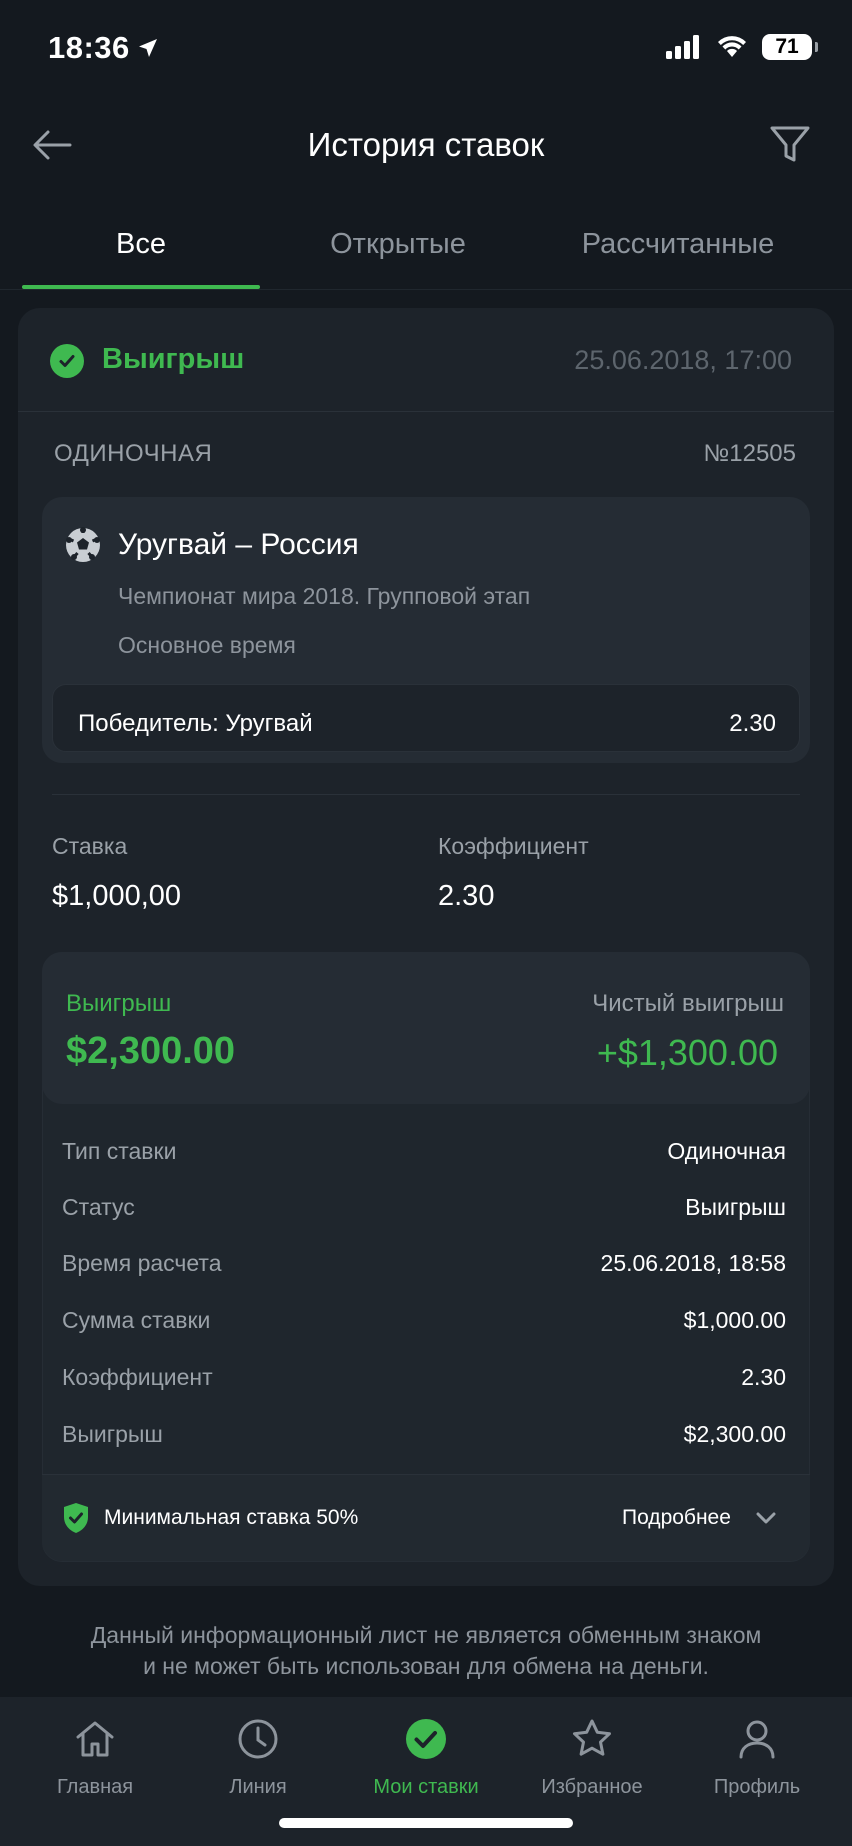 The height and width of the screenshot is (1846, 852). Describe the element at coordinates (693, 1263) in the screenshot. I see `detail-value: 25.06.2018, 18:58` at that location.